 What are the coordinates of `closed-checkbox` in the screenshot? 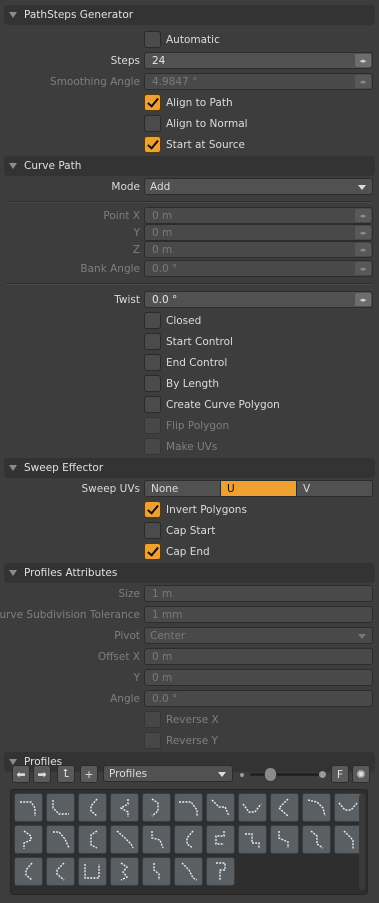 It's located at (152, 320).